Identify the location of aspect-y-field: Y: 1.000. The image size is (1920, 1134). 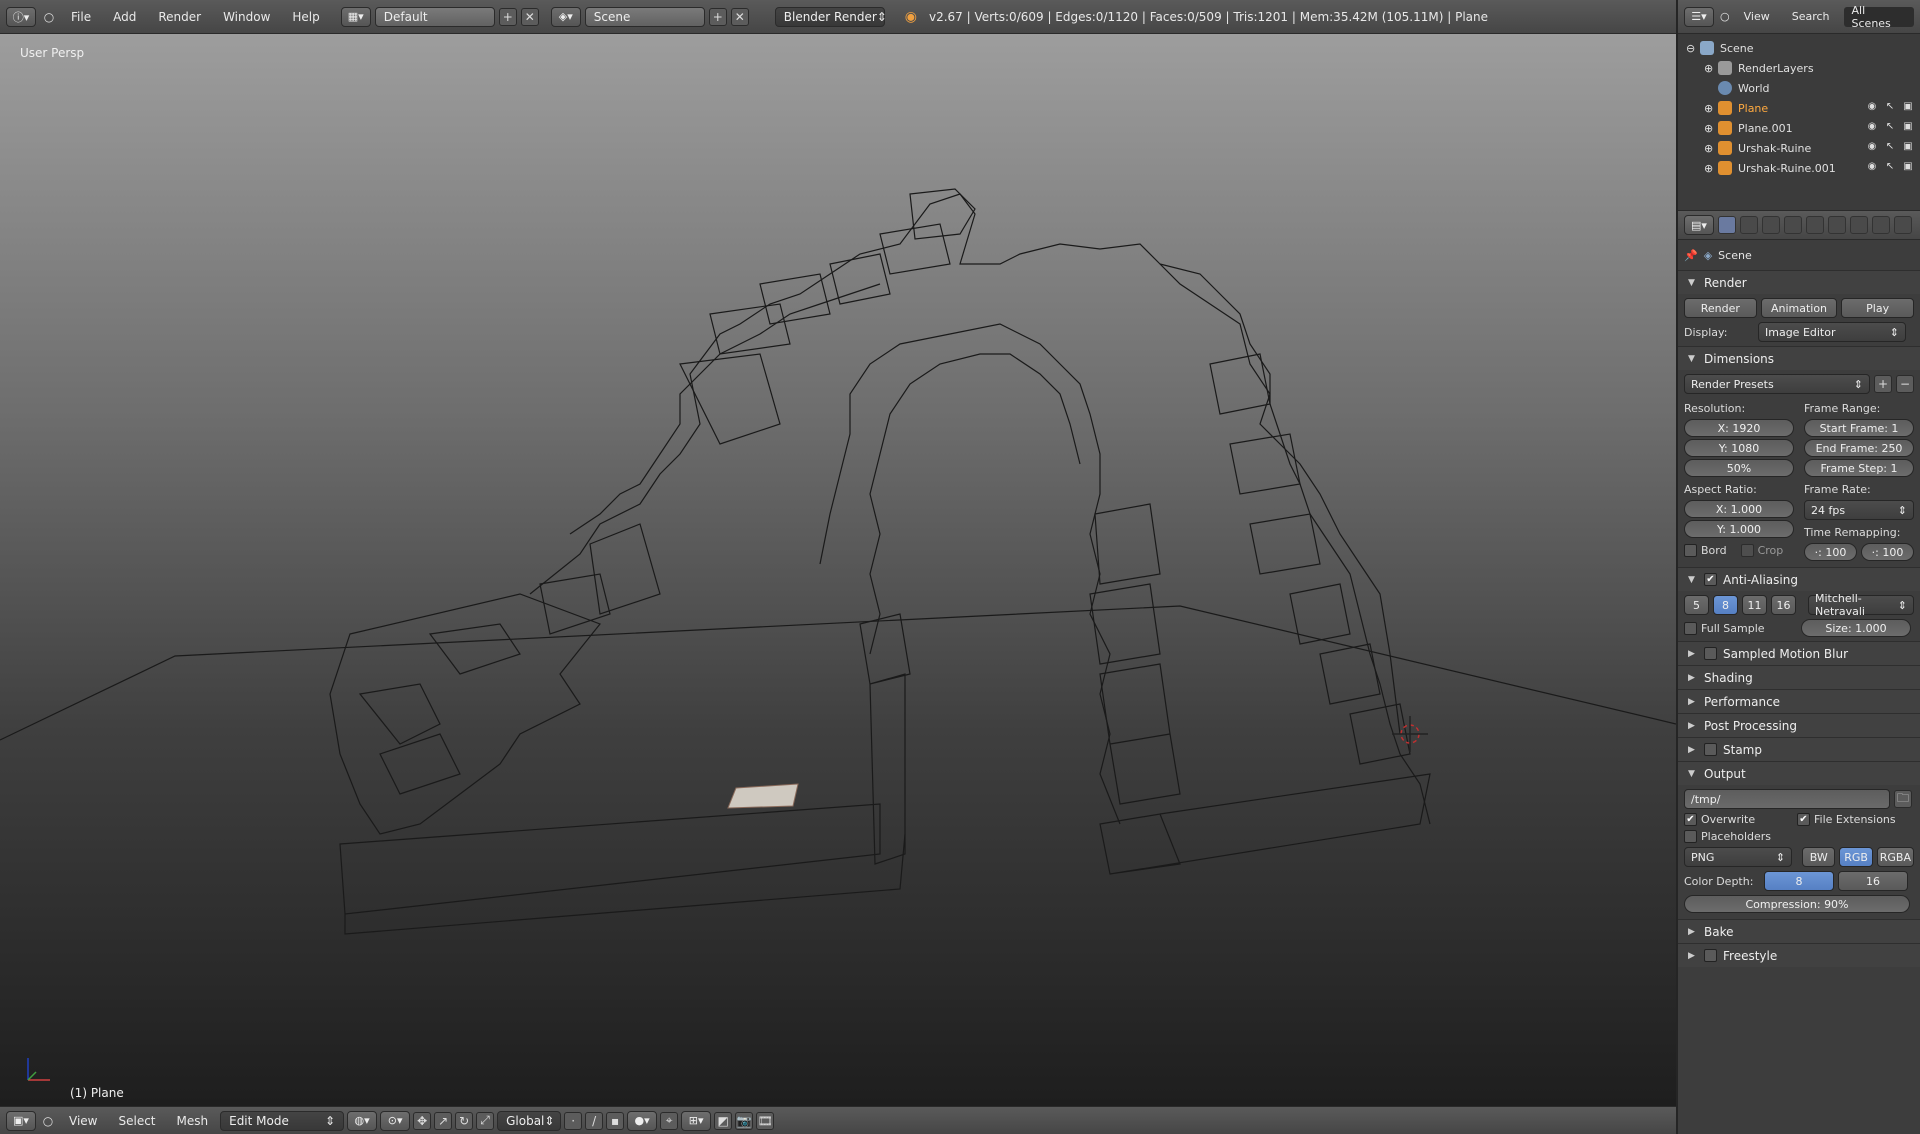
(1739, 529).